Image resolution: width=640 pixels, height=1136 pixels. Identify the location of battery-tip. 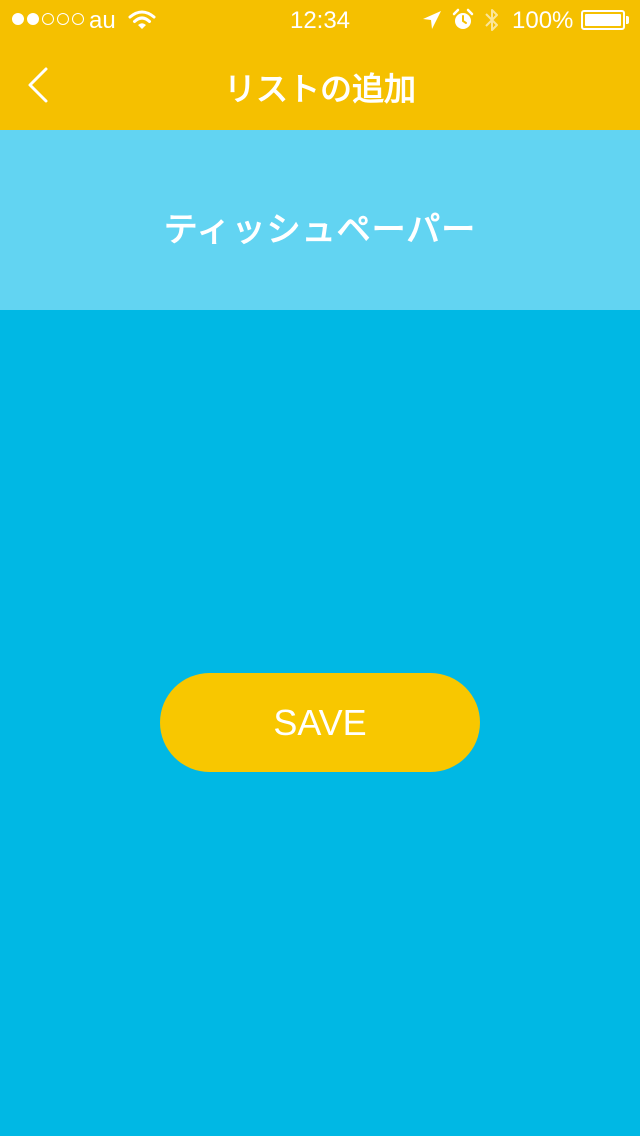
(627, 20).